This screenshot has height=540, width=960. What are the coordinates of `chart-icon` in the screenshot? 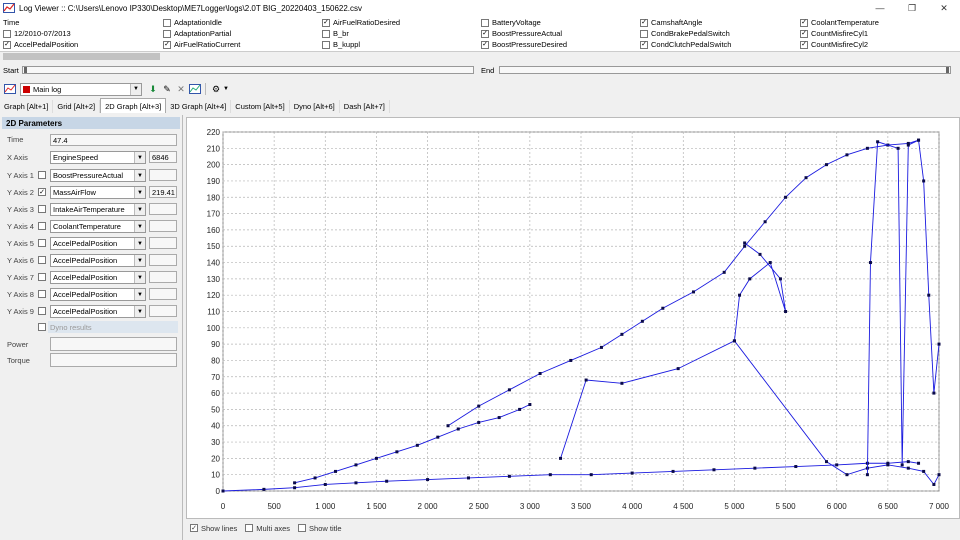 It's located at (195, 89).